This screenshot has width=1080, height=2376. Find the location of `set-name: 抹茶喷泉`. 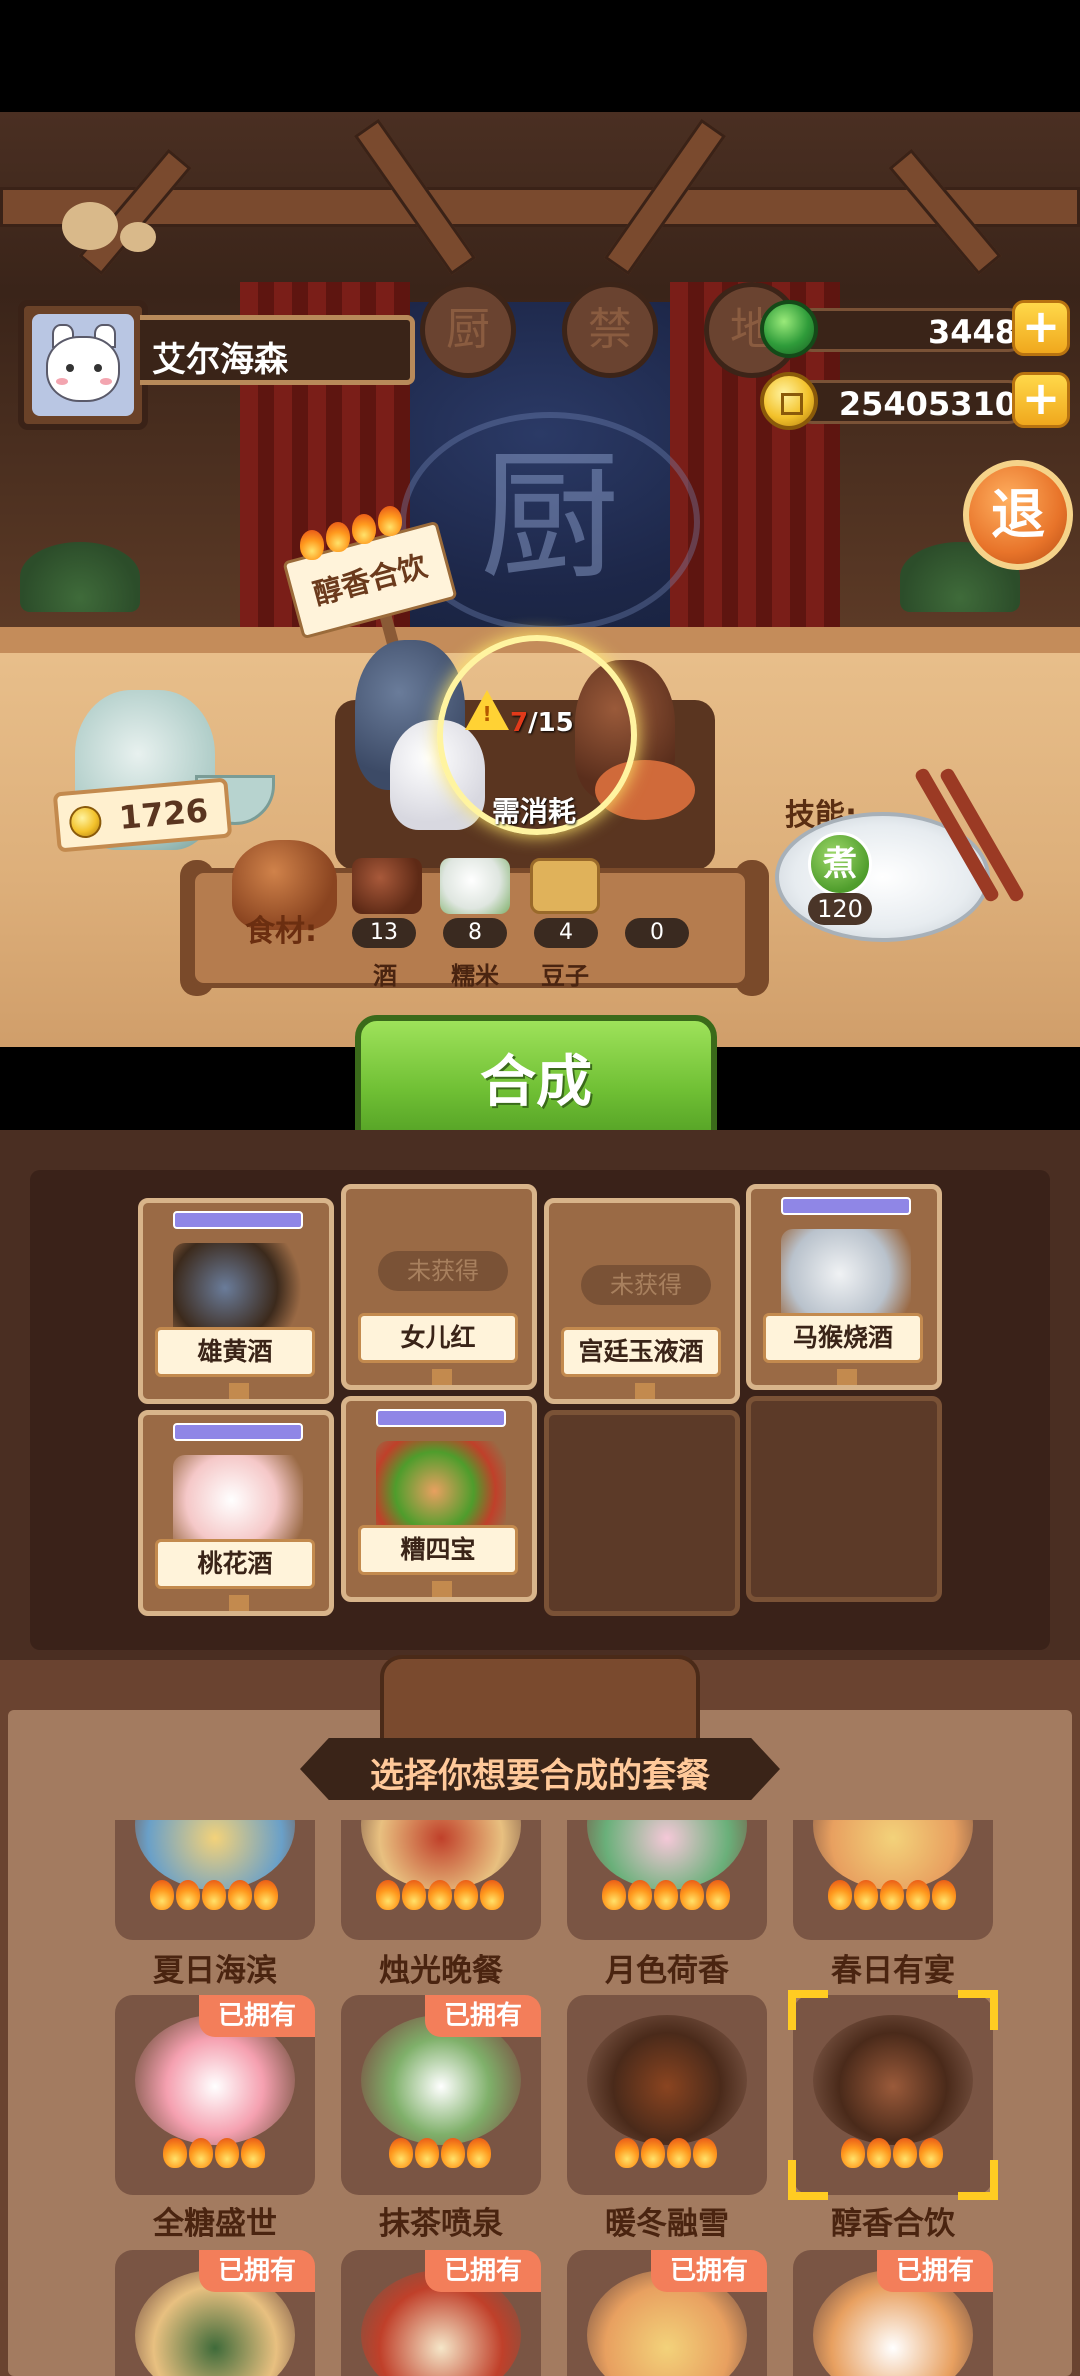

set-name: 抹茶喷泉 is located at coordinates (441, 2224).